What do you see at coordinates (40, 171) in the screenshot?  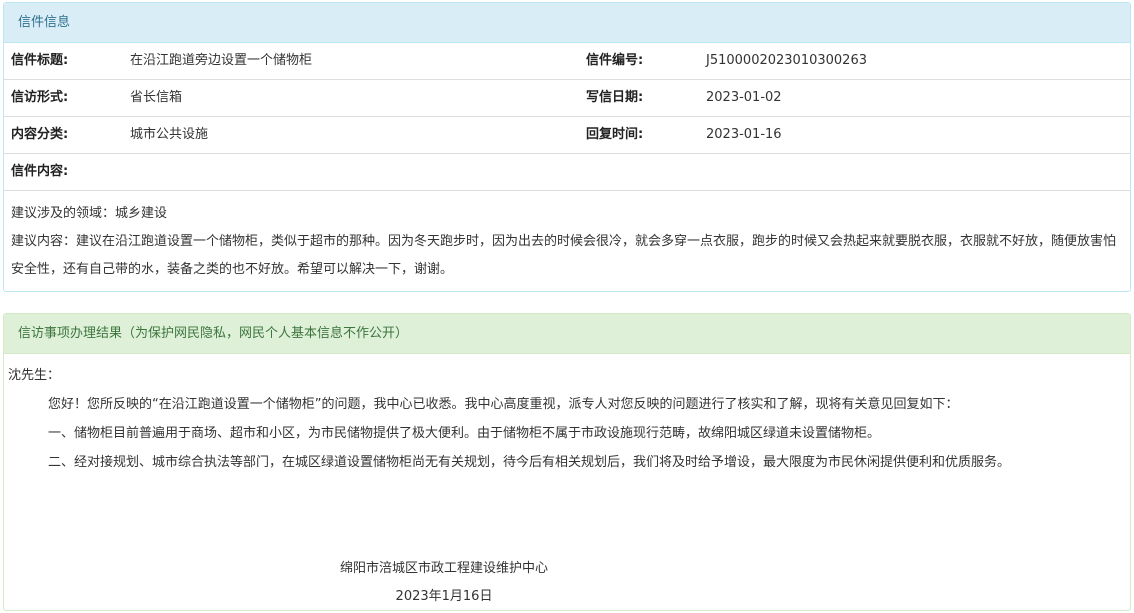 I see `content-label: 信件内容:` at bounding box center [40, 171].